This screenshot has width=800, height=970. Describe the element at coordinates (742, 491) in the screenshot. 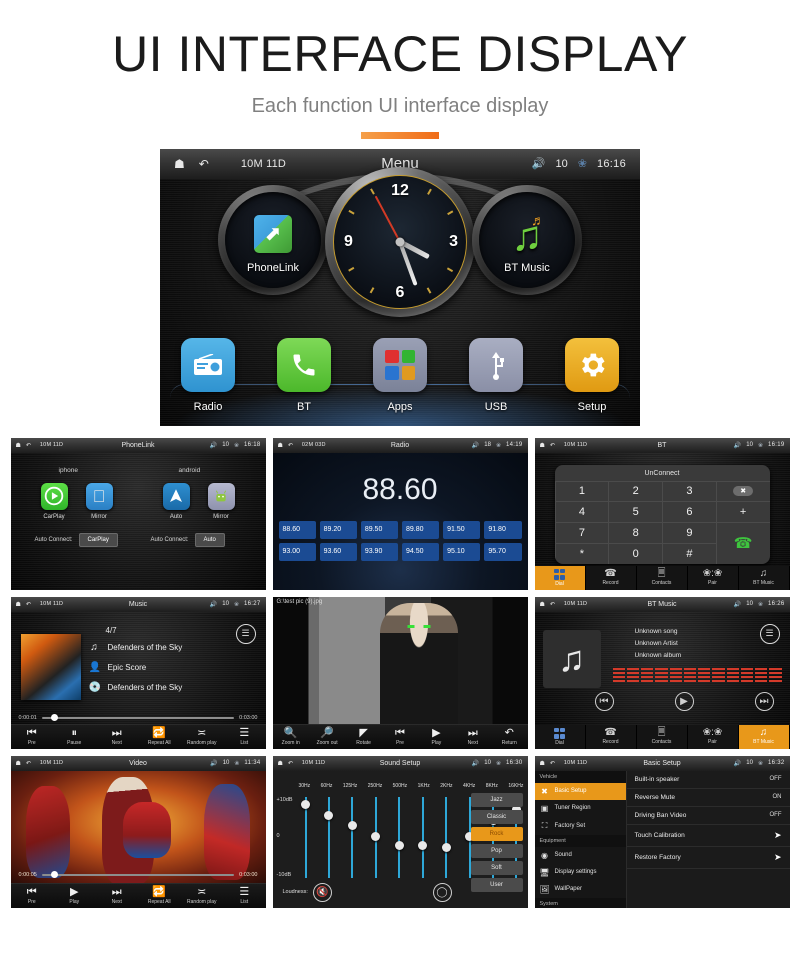

I see `backspace-icon: ✖` at that location.